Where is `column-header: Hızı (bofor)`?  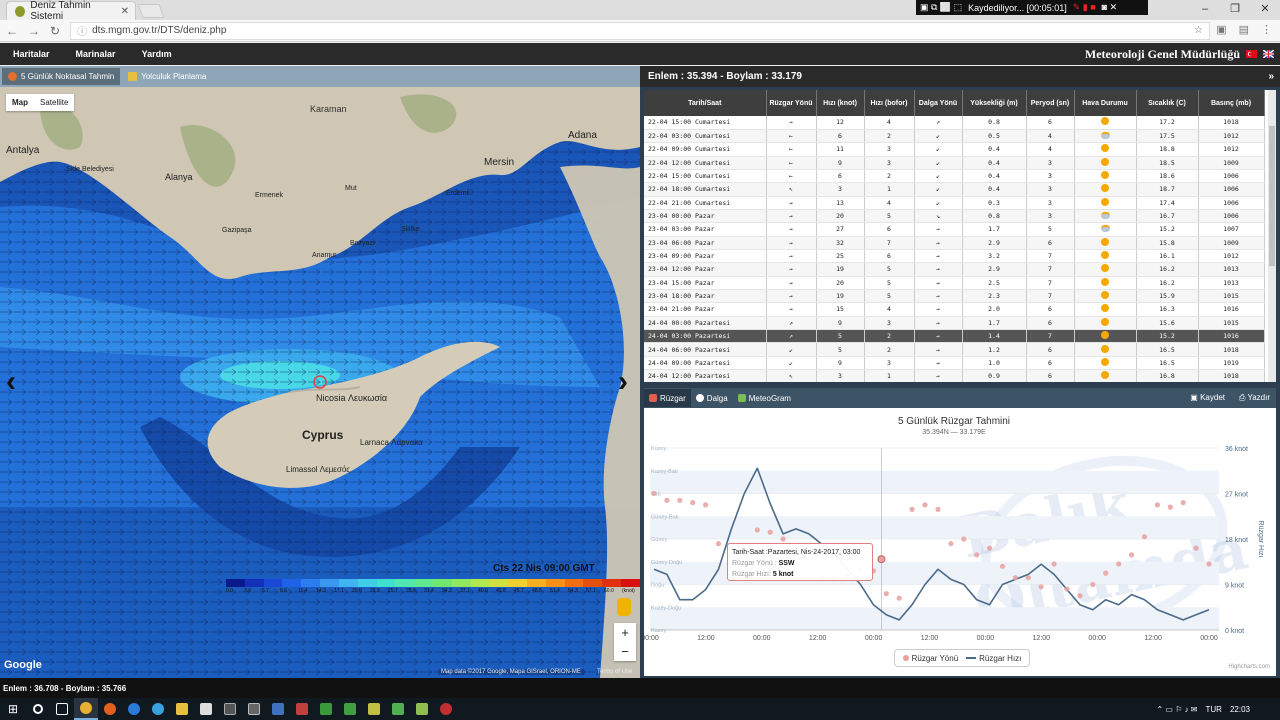
column-header: Hızı (bofor) is located at coordinates (889, 103).